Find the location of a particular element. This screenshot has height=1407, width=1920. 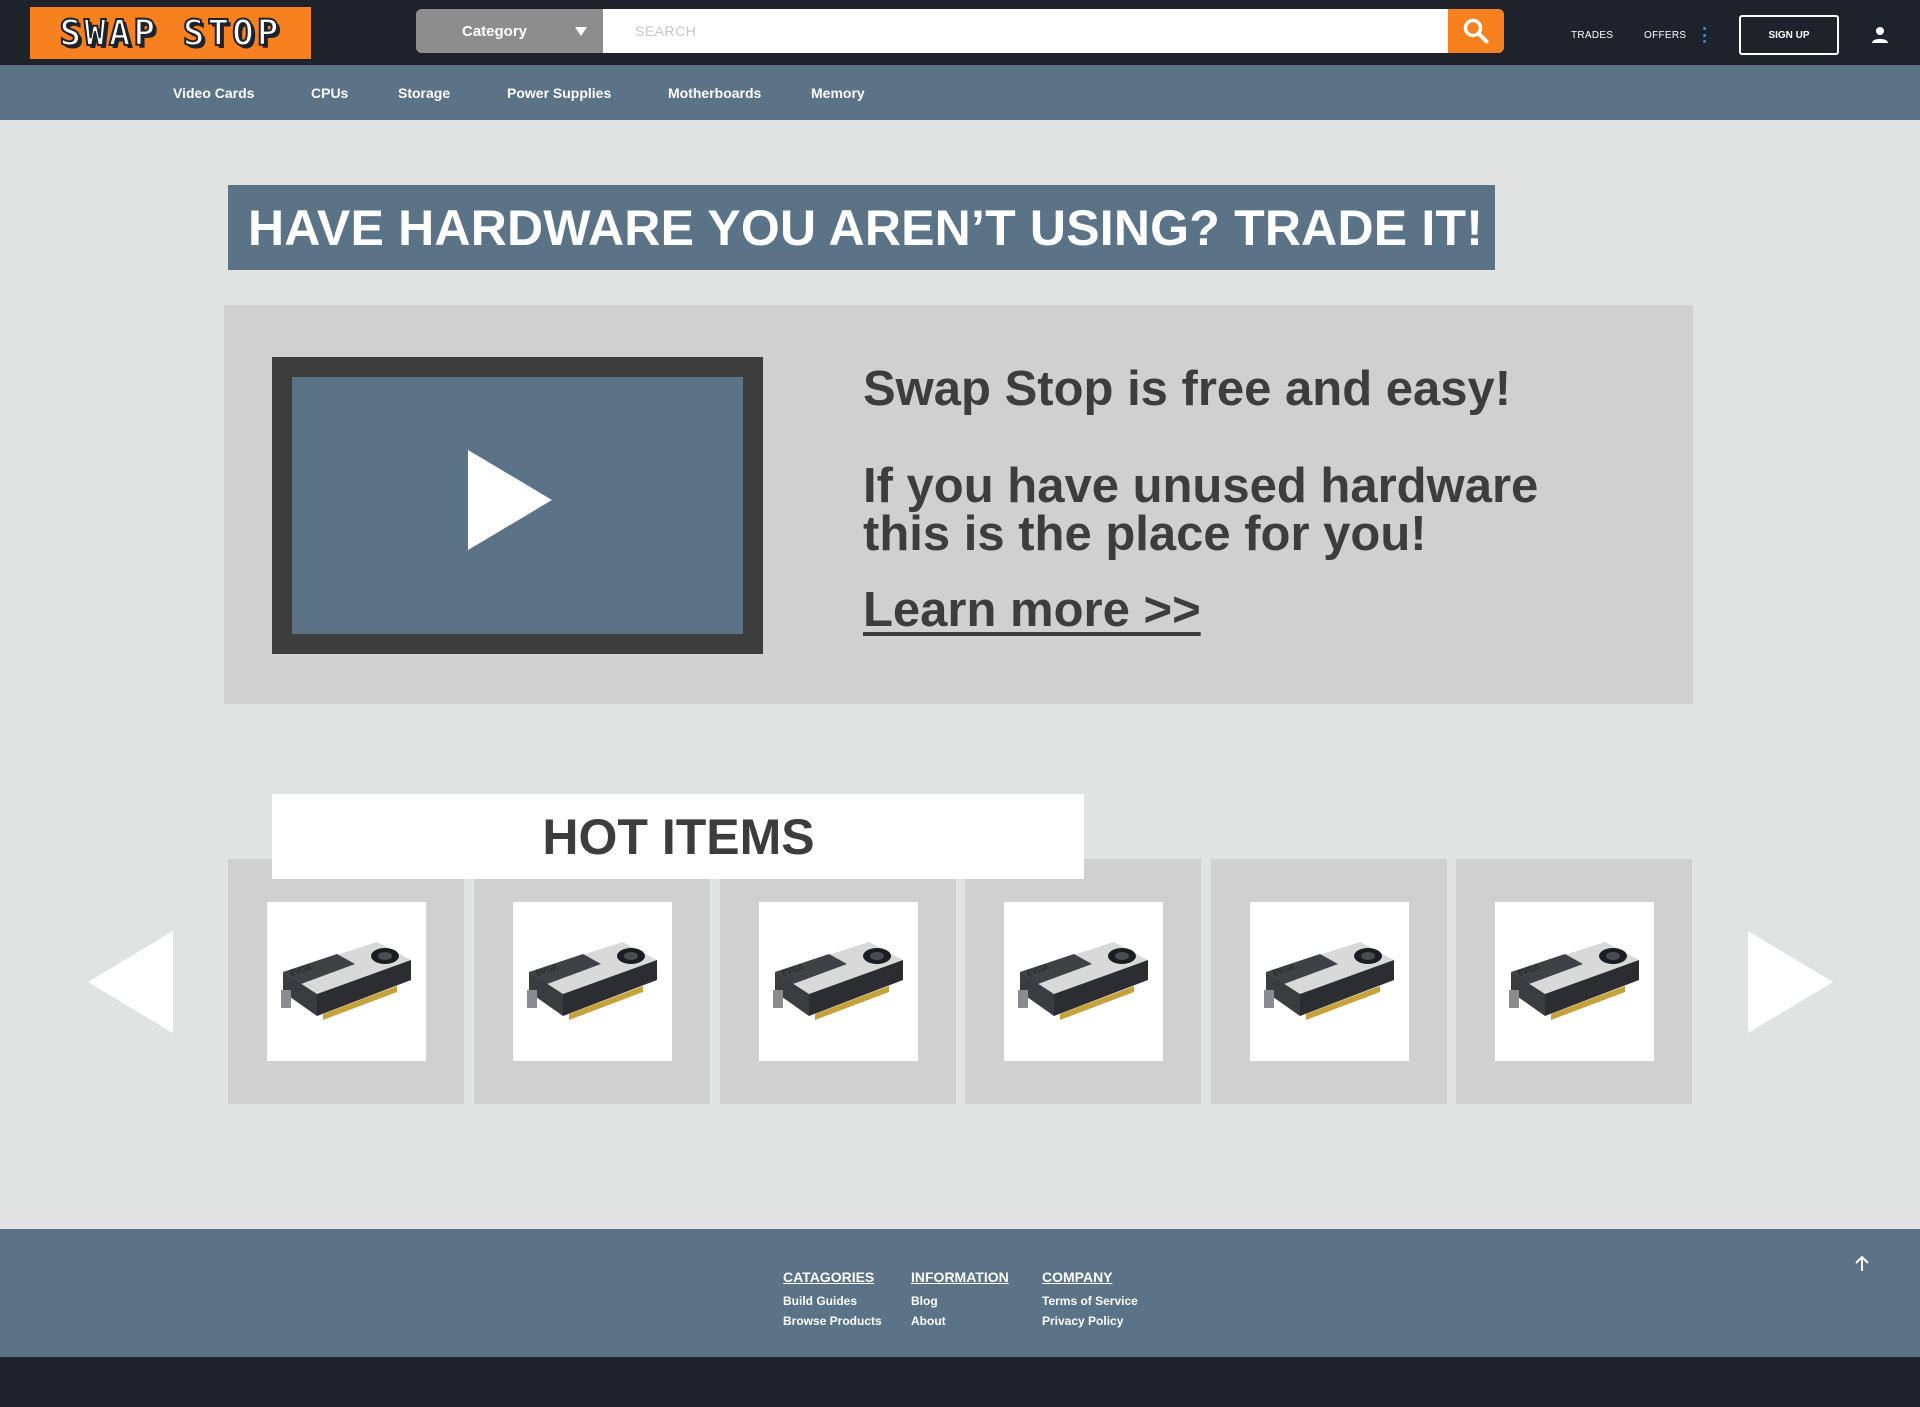

footer-column-information: INFORMATION Blog About is located at coordinates (960, 1300).